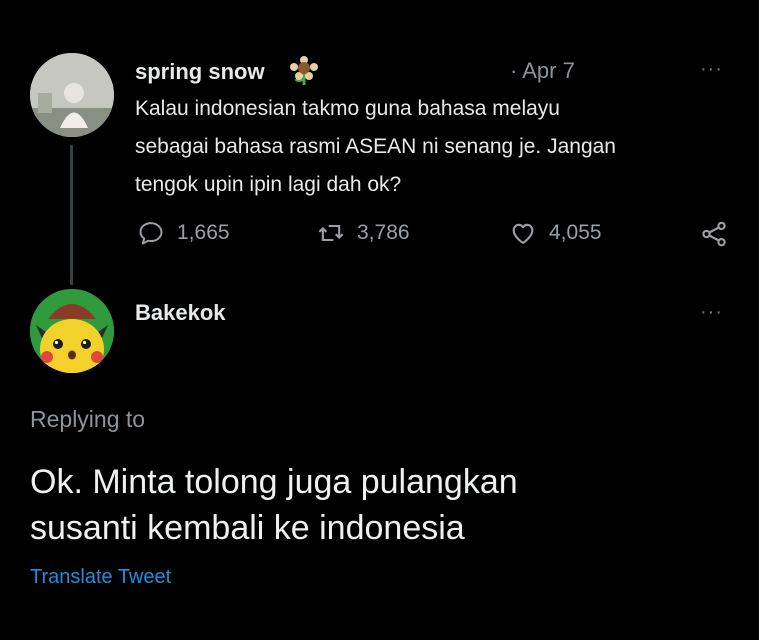  What do you see at coordinates (268, 184) in the screenshot?
I see `tweet-text-line: tengok upin ipin lagi dah ok?` at bounding box center [268, 184].